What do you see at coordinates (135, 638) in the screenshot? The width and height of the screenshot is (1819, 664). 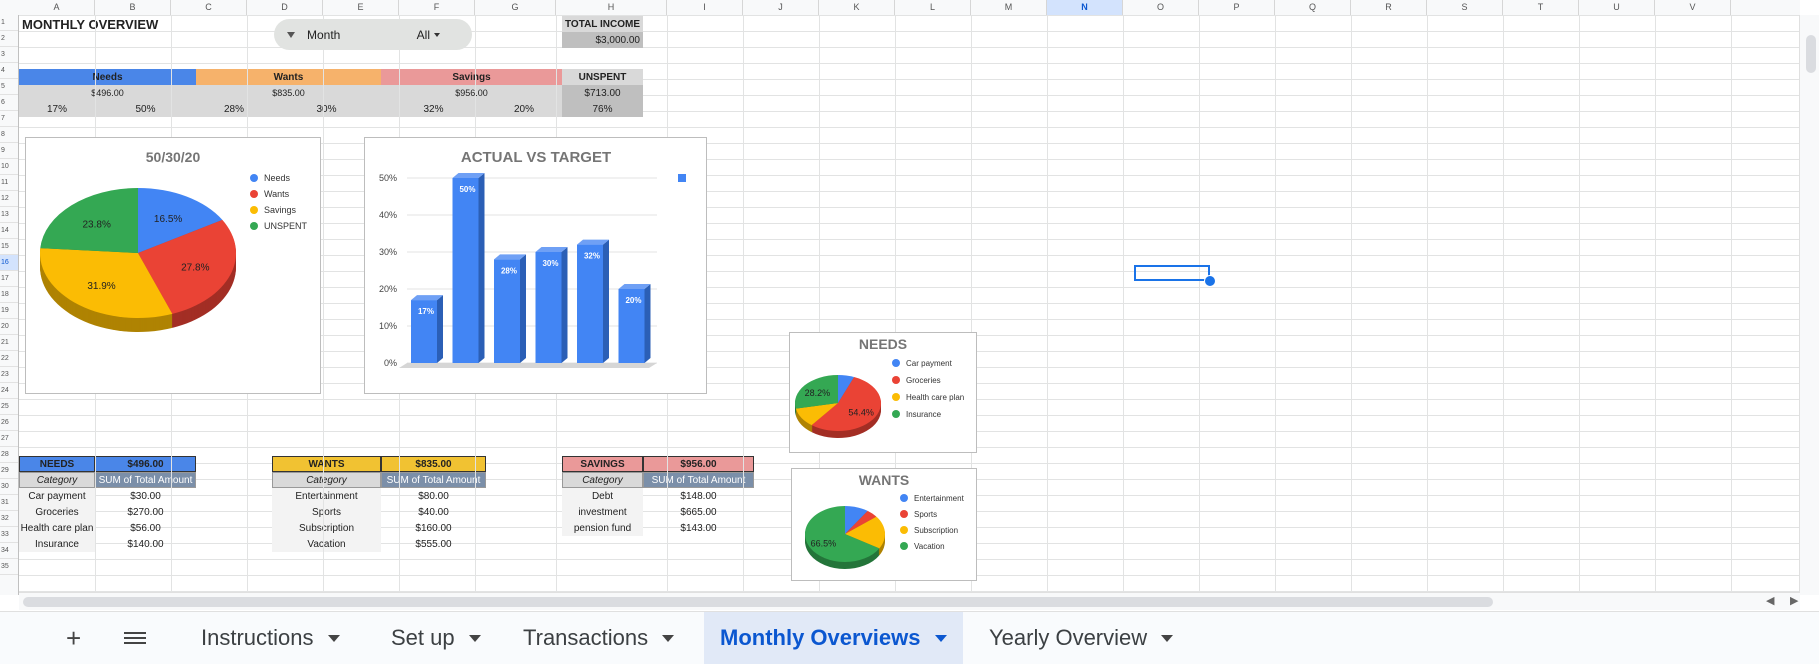 I see `all-sheets-button` at bounding box center [135, 638].